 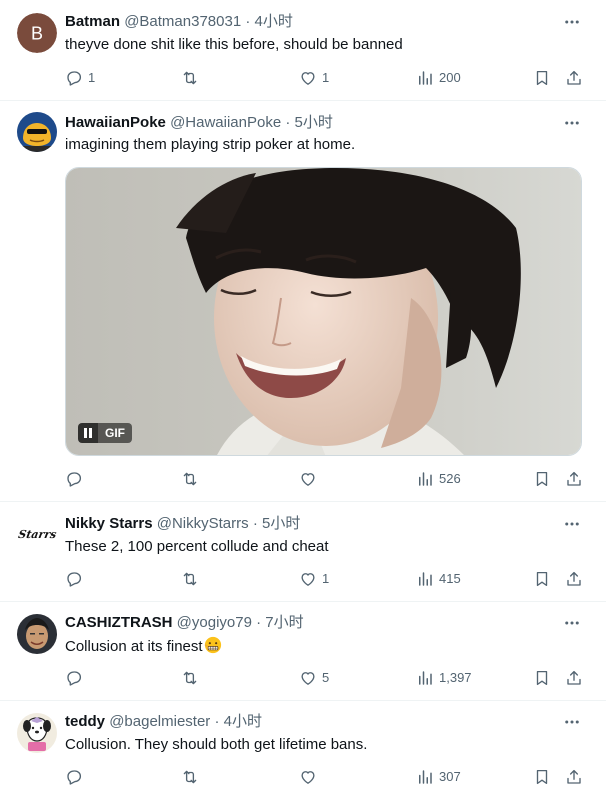 What do you see at coordinates (214, 622) in the screenshot?
I see `handle: @yogiyo79` at bounding box center [214, 622].